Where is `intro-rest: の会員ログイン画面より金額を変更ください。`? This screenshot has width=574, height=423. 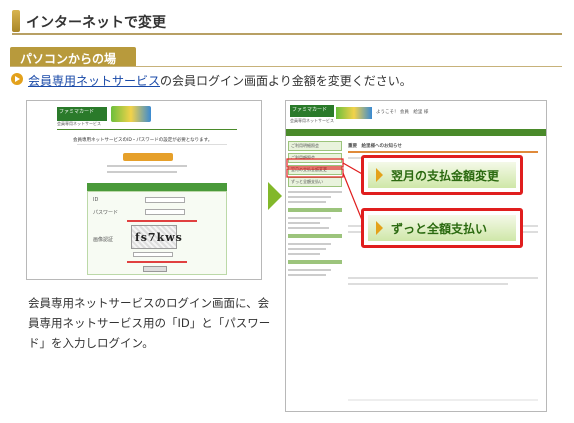
intro-rest: の会員ログイン画面より金額を変更ください。 is located at coordinates (286, 81).